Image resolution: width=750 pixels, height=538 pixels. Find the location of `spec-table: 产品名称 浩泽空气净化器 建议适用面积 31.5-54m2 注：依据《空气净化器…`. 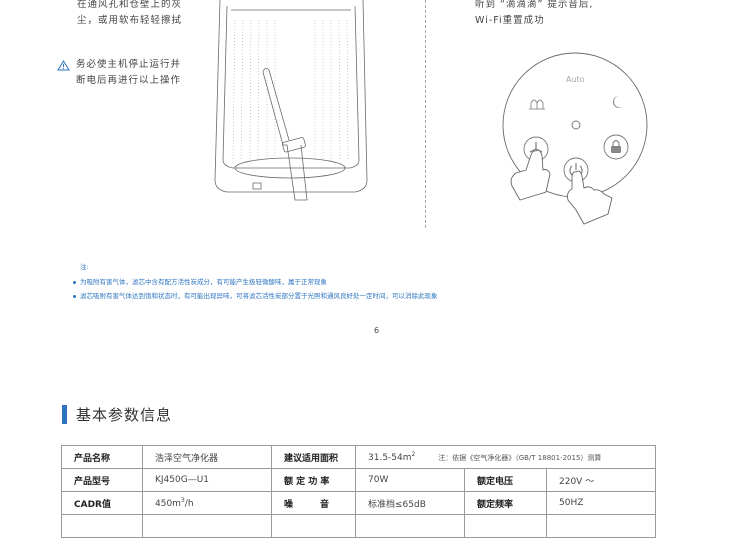

spec-table: 产品名称 浩泽空气净化器 建议适用面积 31.5-54m2 注：依据《空气净化器… is located at coordinates (358, 491).